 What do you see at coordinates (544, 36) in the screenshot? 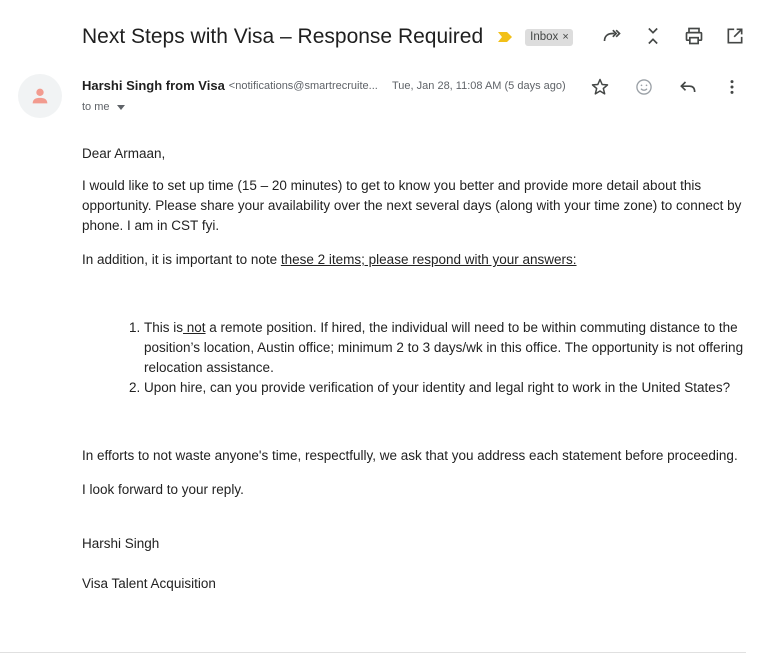
I see `inbox-label-text: Inbox` at bounding box center [544, 36].